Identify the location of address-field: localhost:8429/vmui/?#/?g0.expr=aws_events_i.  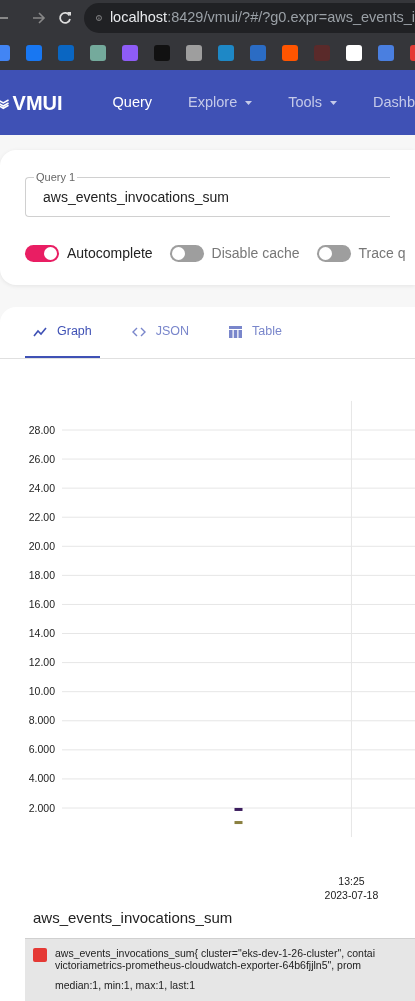
(249, 17).